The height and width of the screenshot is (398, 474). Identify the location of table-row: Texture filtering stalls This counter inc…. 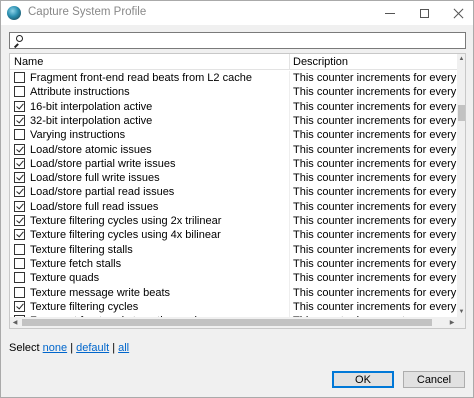
(233, 250).